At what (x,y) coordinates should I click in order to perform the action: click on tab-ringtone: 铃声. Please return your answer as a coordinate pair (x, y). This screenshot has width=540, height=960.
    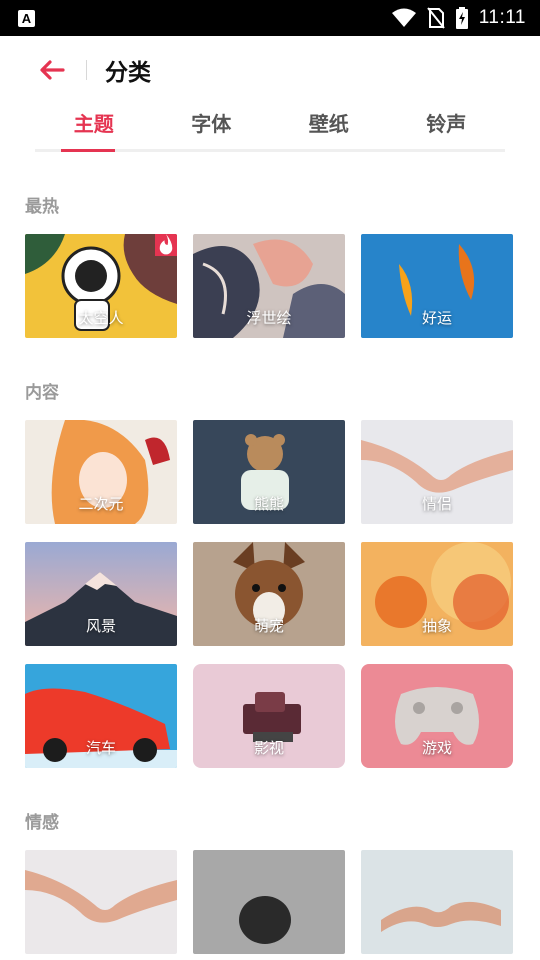
    Looking at the image, I should click on (447, 126).